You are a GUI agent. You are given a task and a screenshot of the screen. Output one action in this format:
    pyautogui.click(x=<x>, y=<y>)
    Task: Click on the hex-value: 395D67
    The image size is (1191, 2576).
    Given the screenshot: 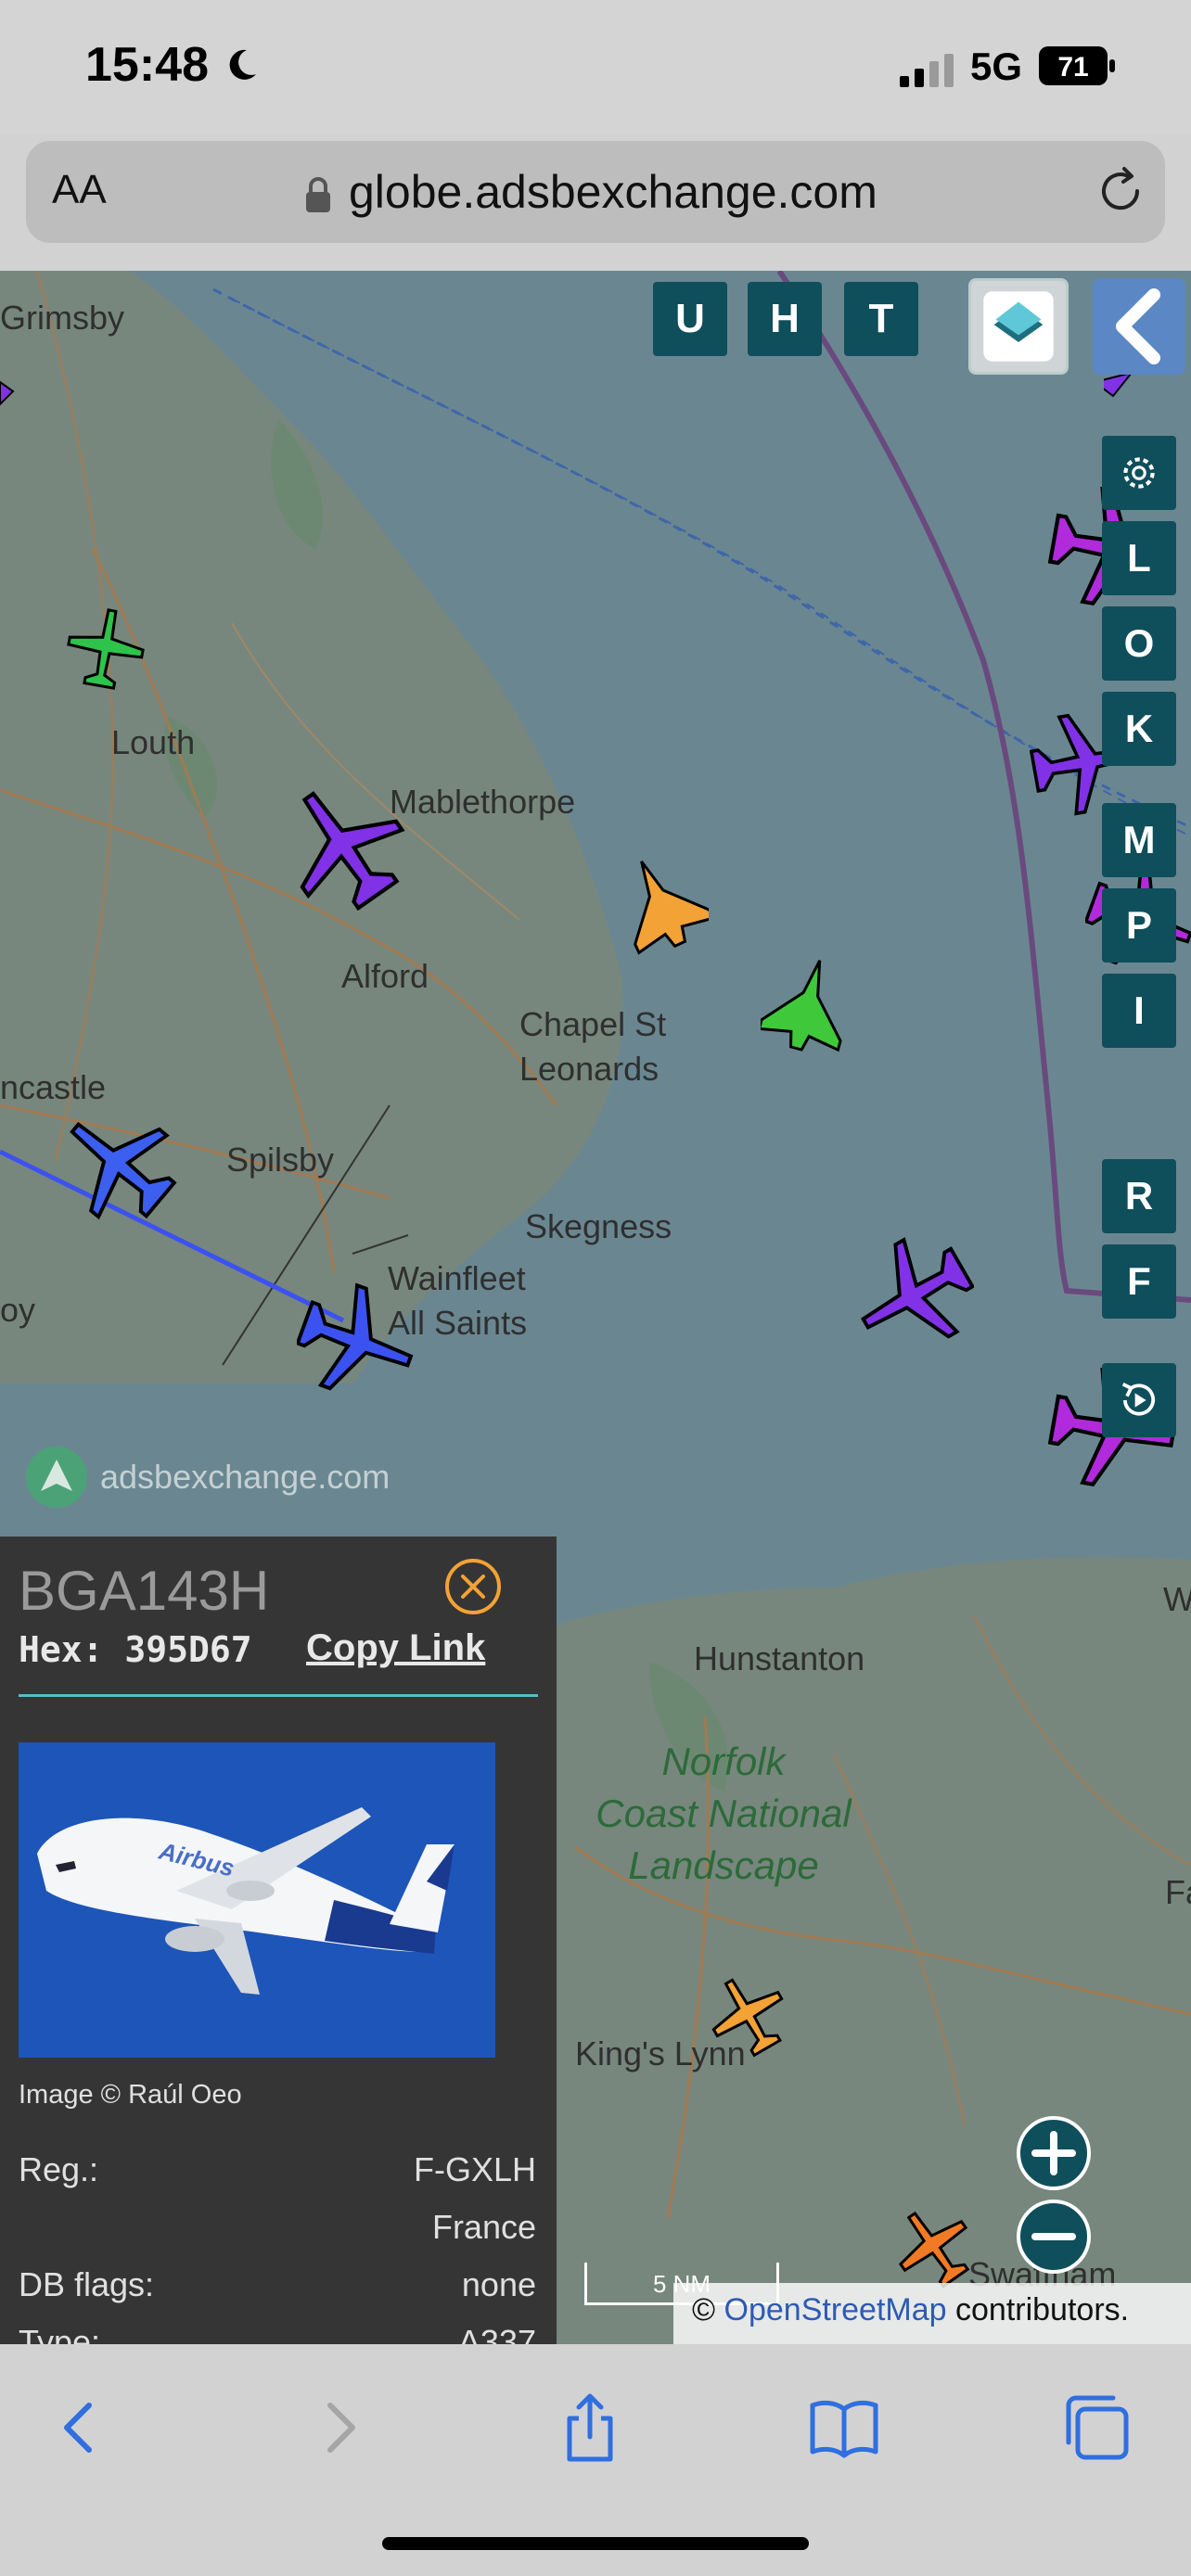 What is the action you would take?
    pyautogui.click(x=188, y=1649)
    